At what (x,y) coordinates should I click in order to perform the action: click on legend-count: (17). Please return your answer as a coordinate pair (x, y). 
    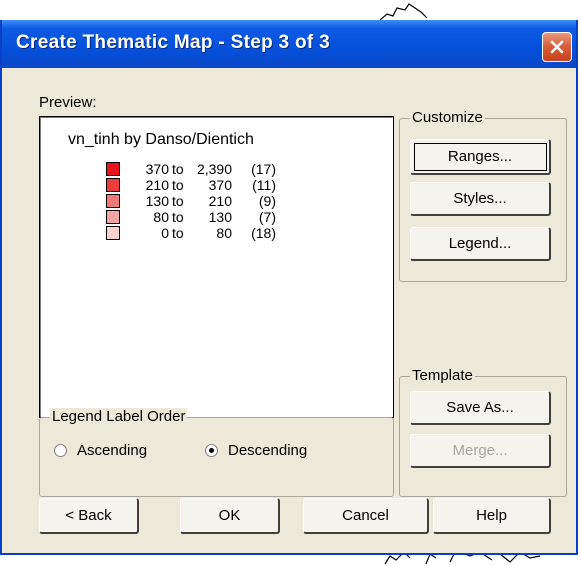
    Looking at the image, I should click on (263, 169).